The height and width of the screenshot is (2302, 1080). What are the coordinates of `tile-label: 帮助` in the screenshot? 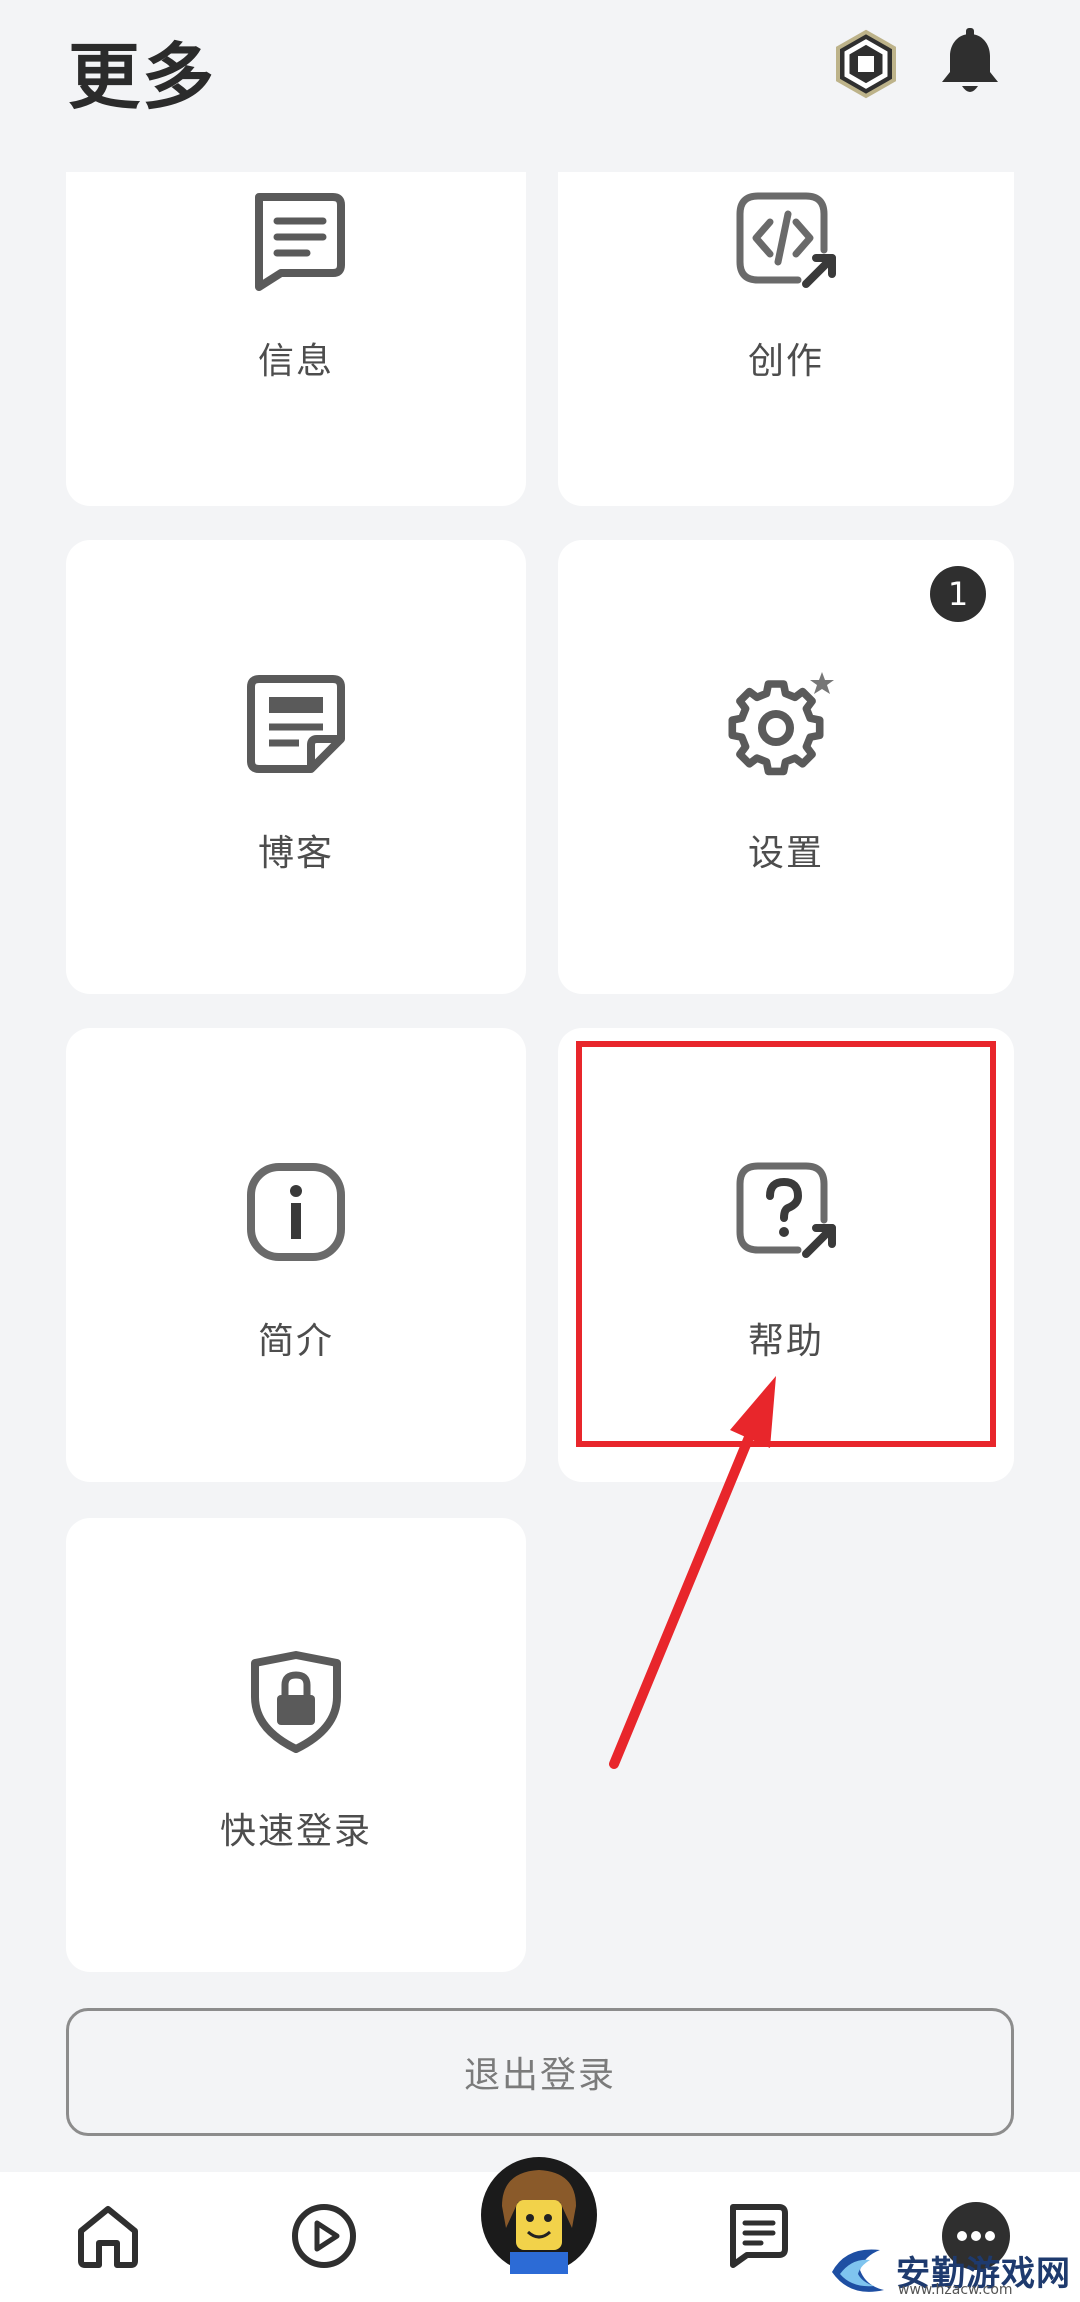 It's located at (785, 1341).